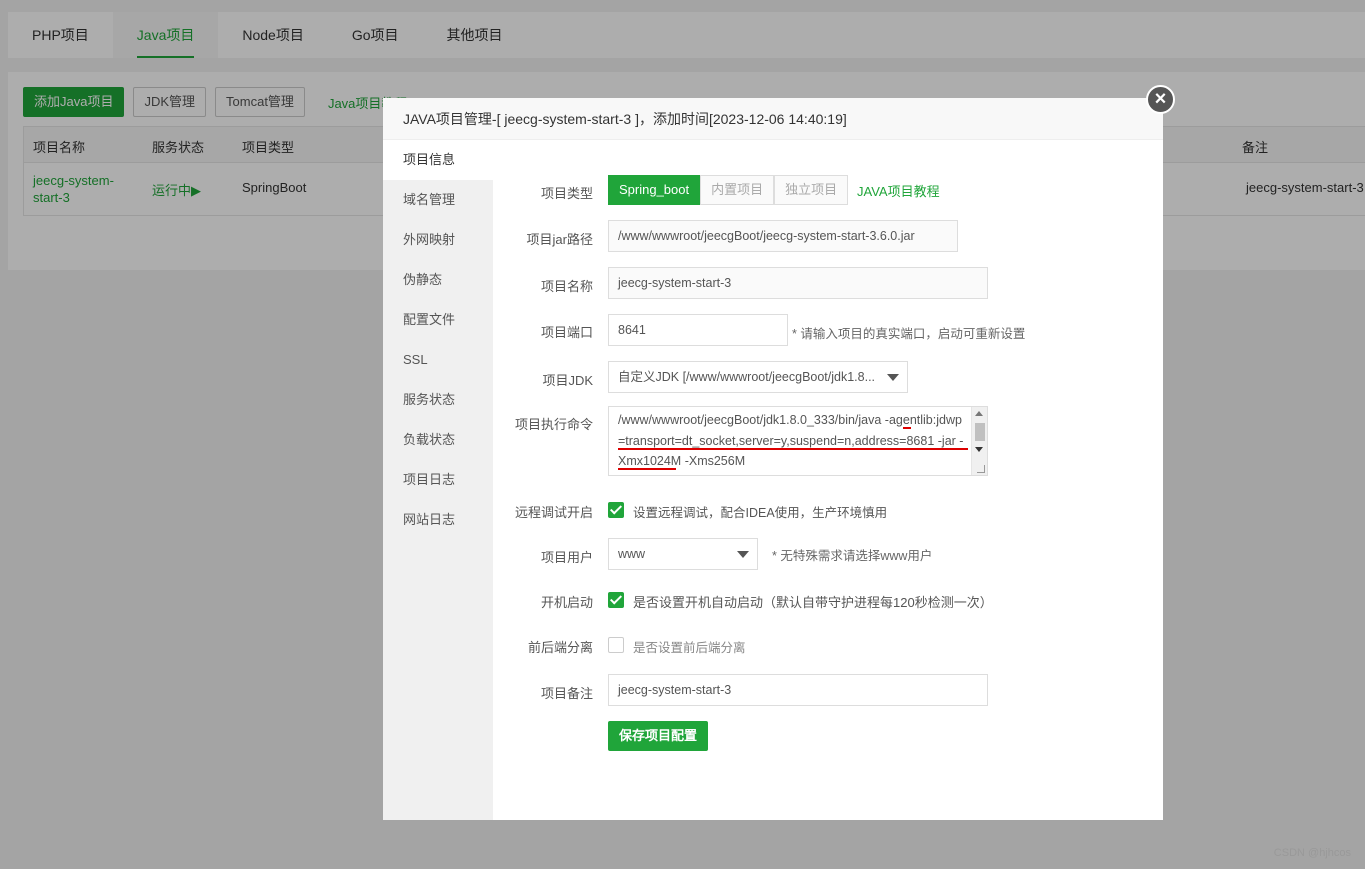  What do you see at coordinates (698, 330) in the screenshot?
I see `port-input: 8641` at bounding box center [698, 330].